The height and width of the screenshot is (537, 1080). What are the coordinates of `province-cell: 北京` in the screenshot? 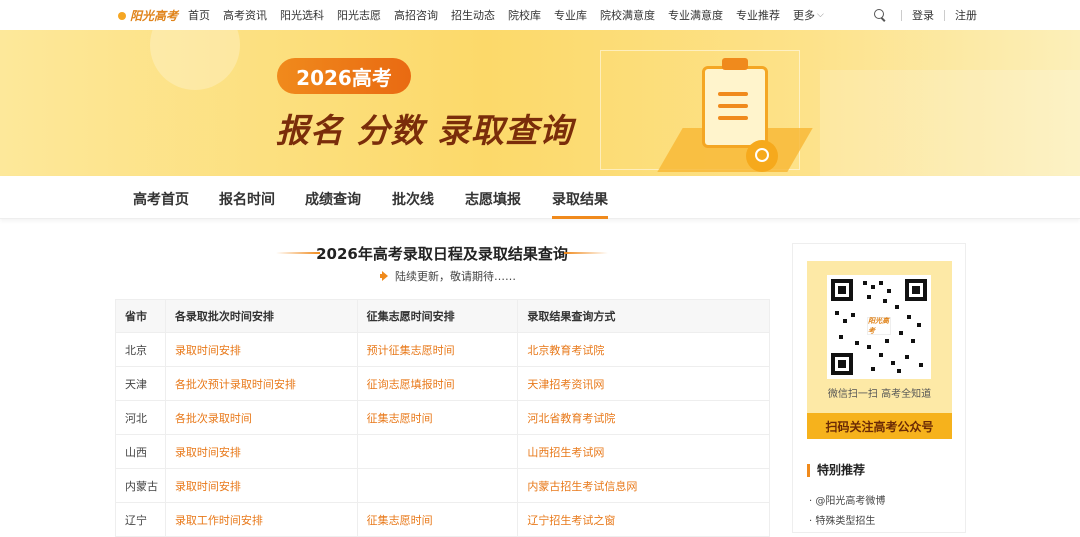 It's located at (140, 349).